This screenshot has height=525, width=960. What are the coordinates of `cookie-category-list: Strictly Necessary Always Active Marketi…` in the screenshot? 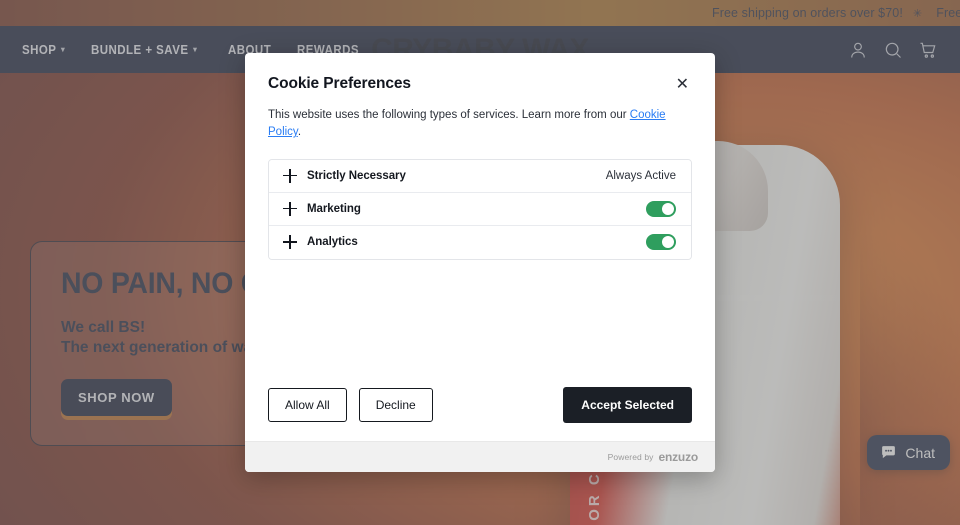 It's located at (480, 209).